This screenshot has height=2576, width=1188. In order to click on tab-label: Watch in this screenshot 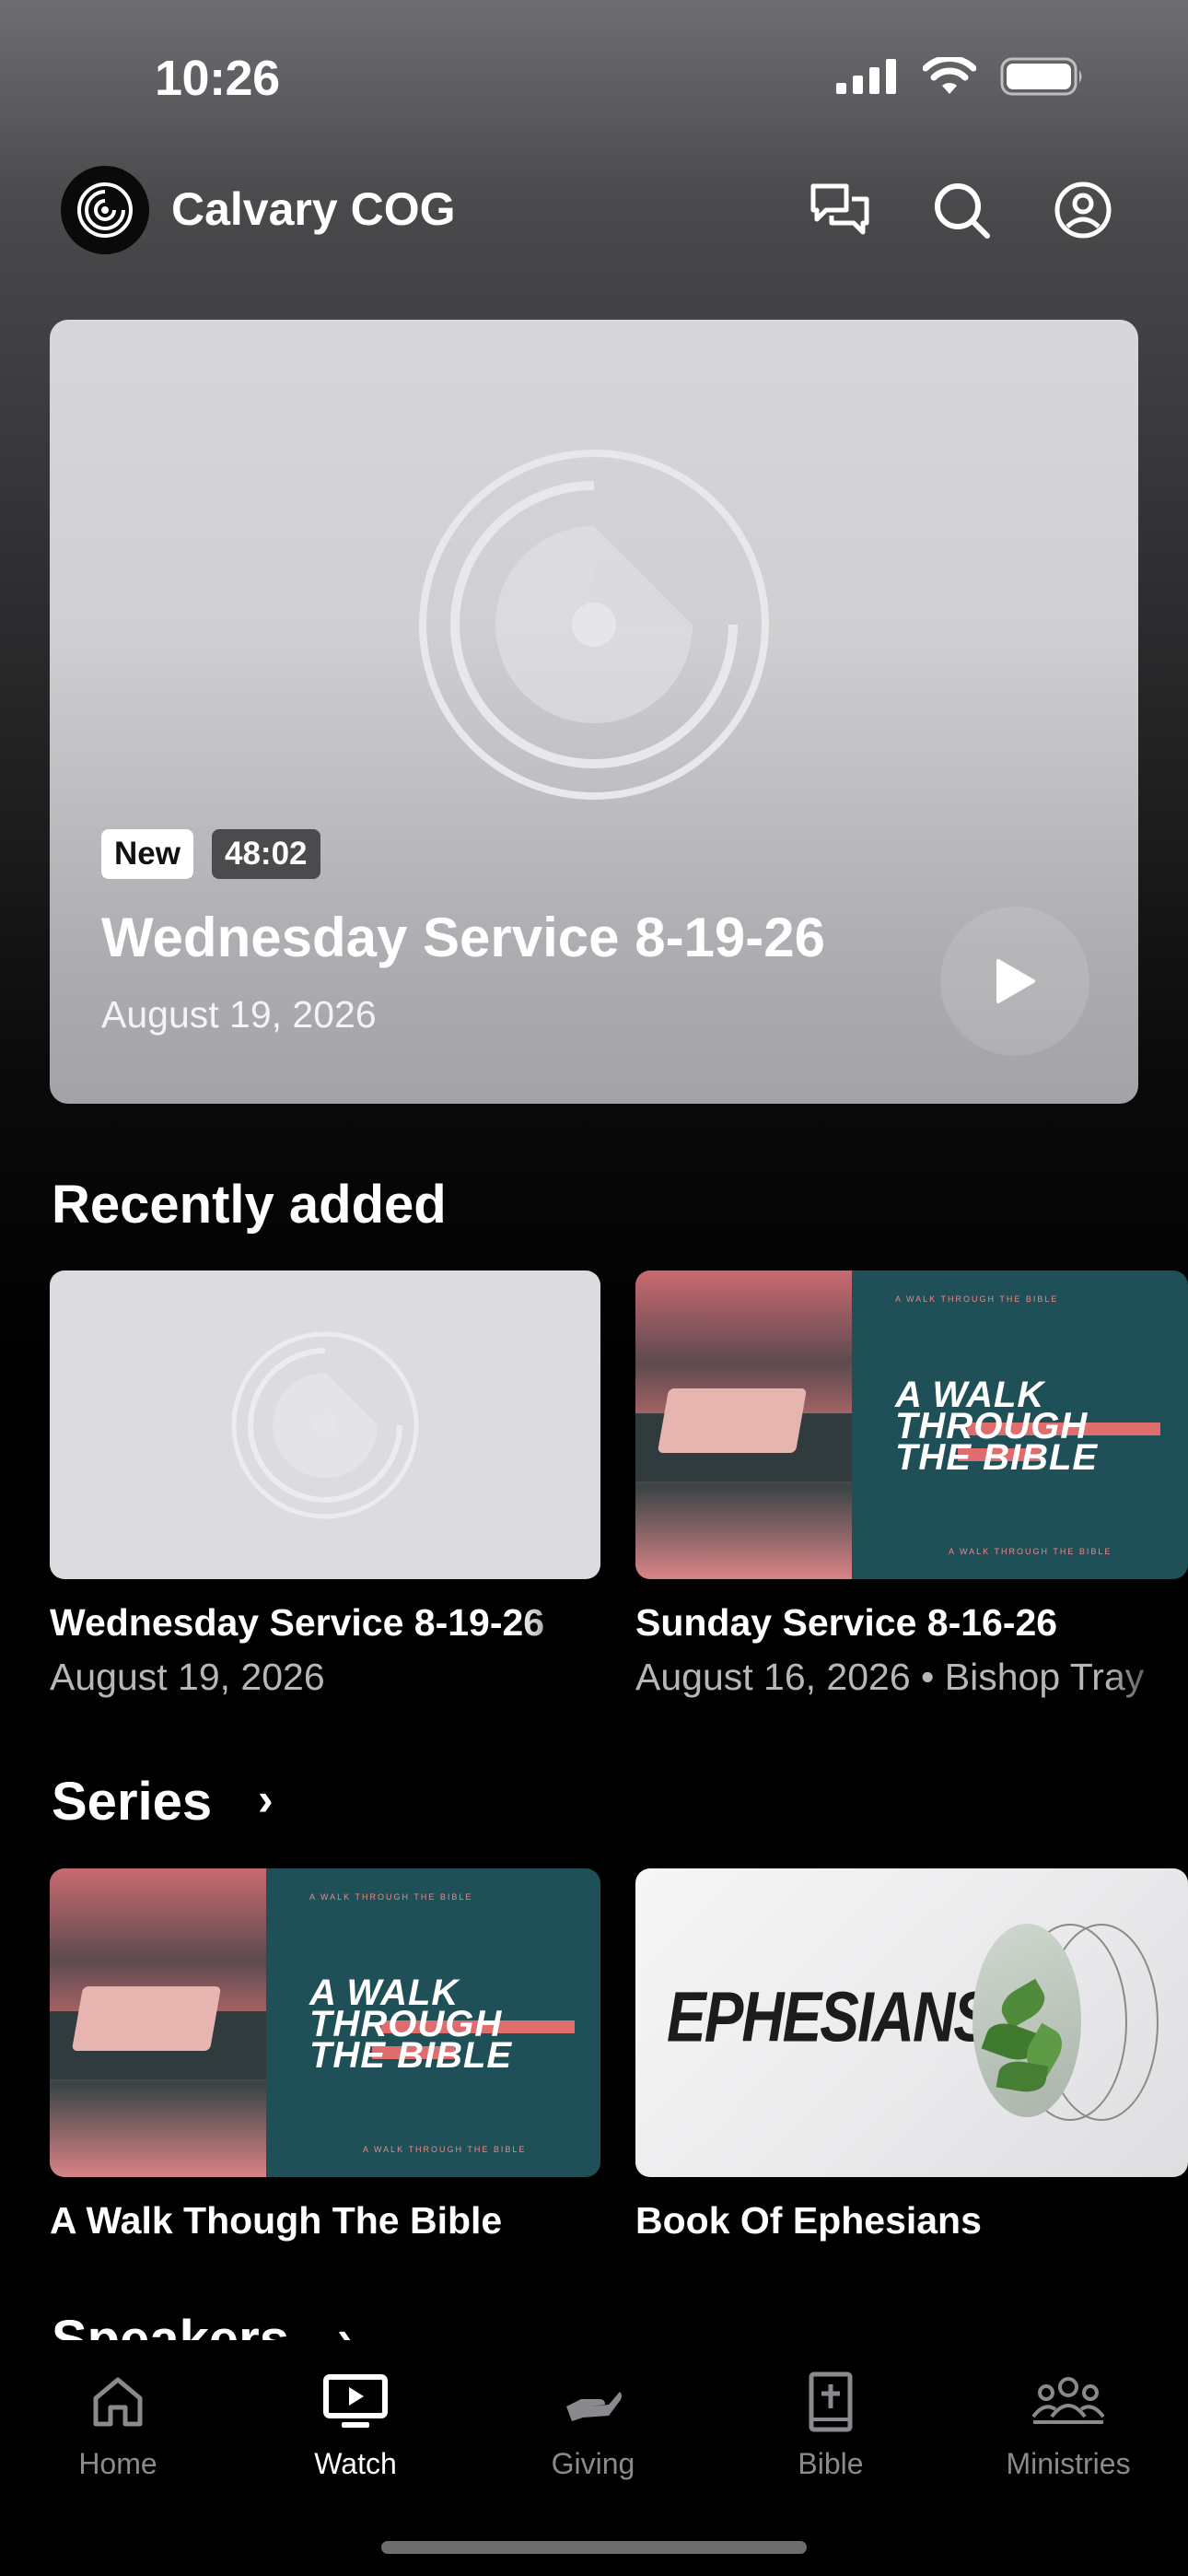, I will do `click(355, 2463)`.